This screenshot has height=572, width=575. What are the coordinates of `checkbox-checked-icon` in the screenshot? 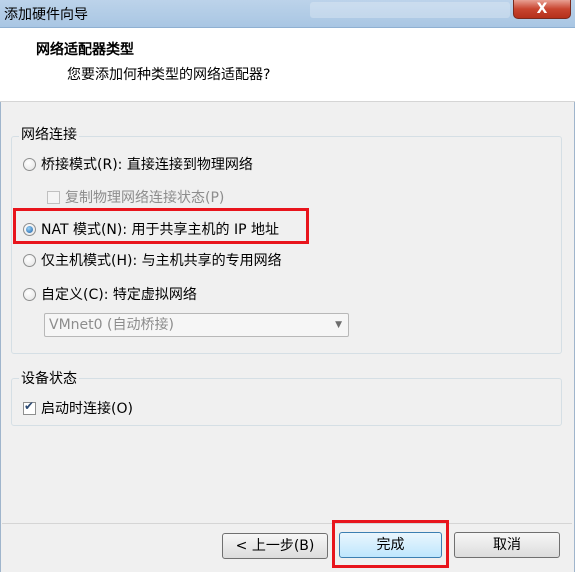 It's located at (29, 407).